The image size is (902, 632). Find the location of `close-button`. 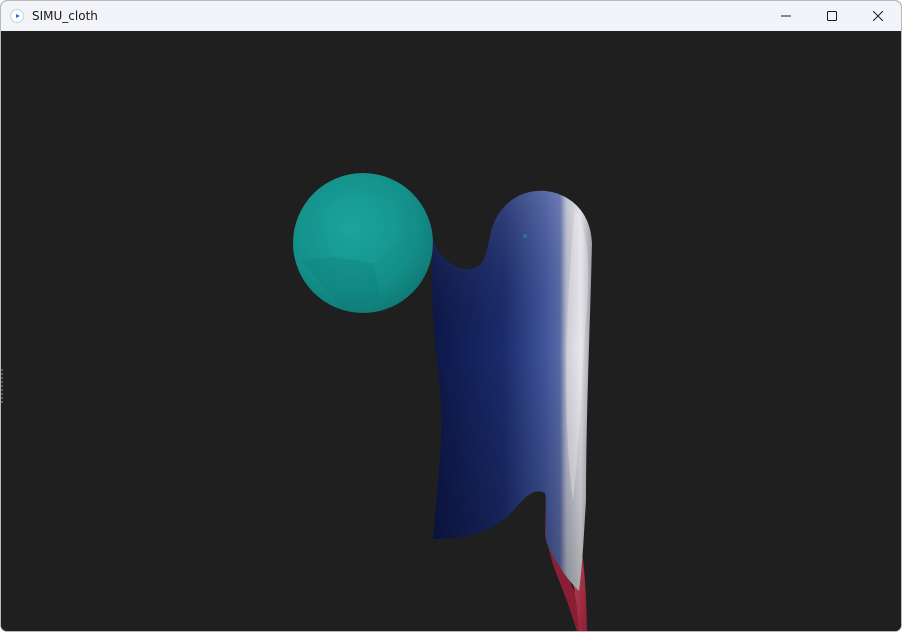

close-button is located at coordinates (878, 16).